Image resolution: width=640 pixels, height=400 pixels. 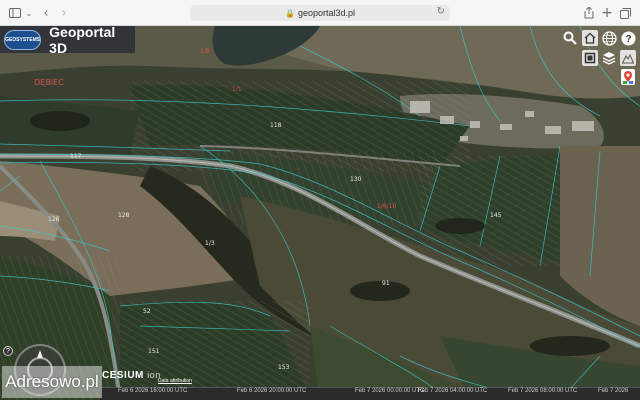 What do you see at coordinates (609, 58) in the screenshot?
I see `layers-icon` at bounding box center [609, 58].